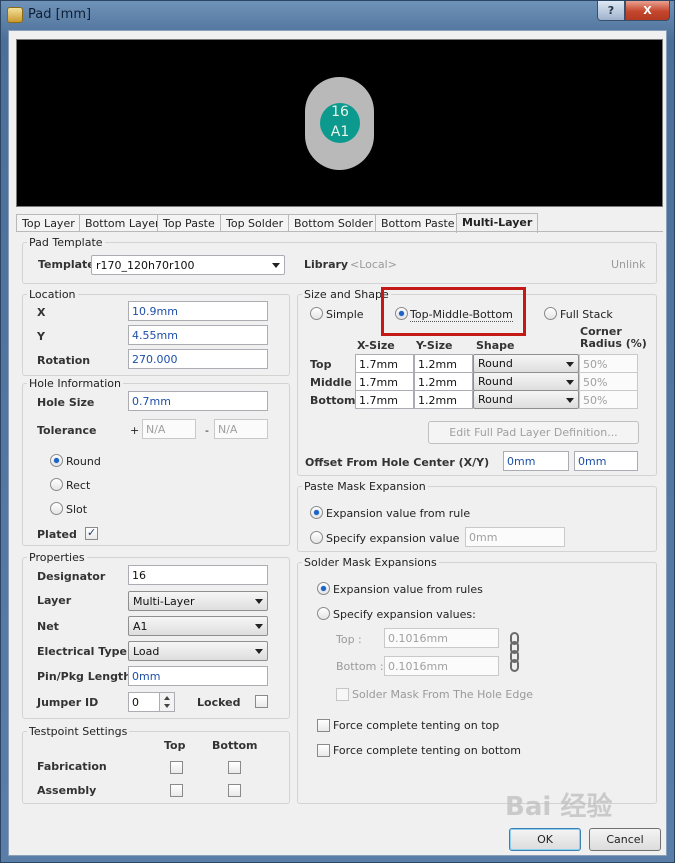  Describe the element at coordinates (189, 223) in the screenshot. I see `tab-top-paste: Top Paste` at that location.